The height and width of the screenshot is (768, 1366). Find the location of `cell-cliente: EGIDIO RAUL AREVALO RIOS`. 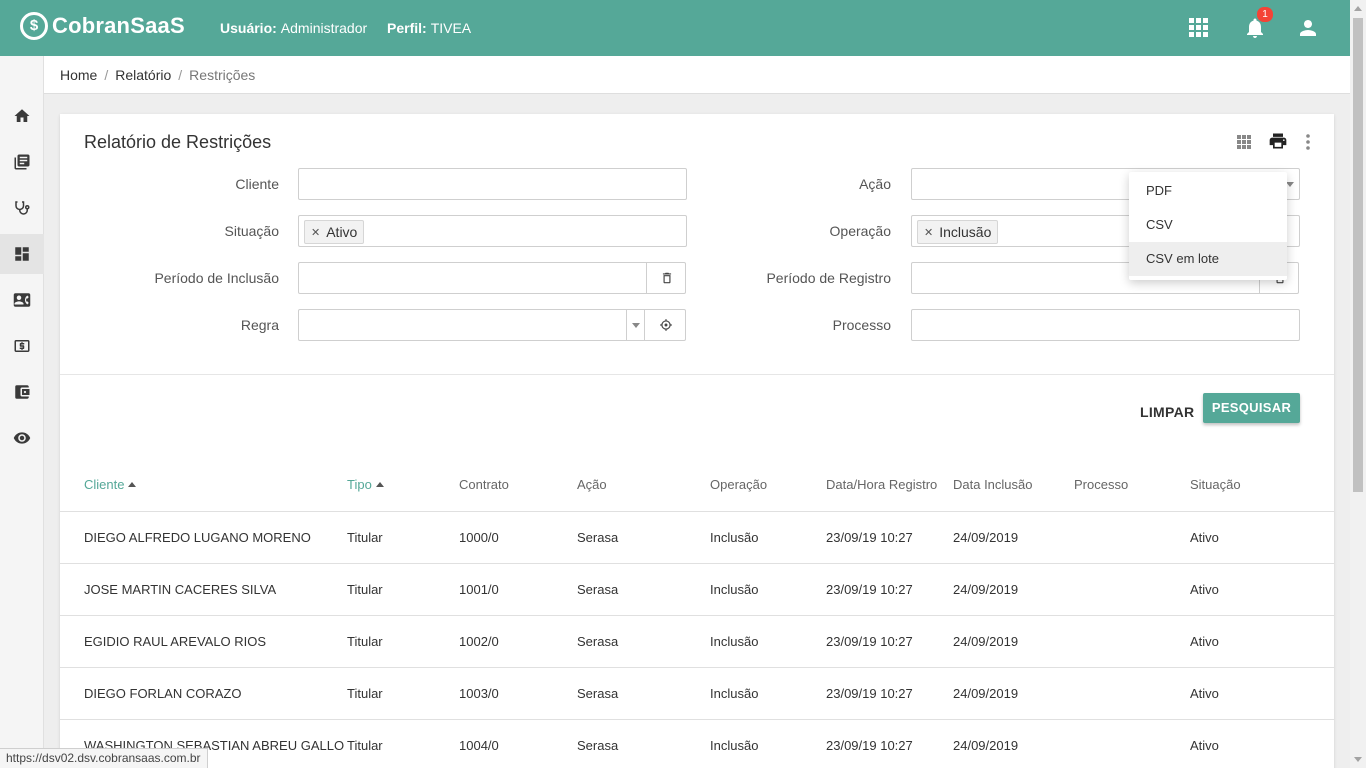

cell-cliente: EGIDIO RAUL AREVALO RIOS is located at coordinates (175, 641).